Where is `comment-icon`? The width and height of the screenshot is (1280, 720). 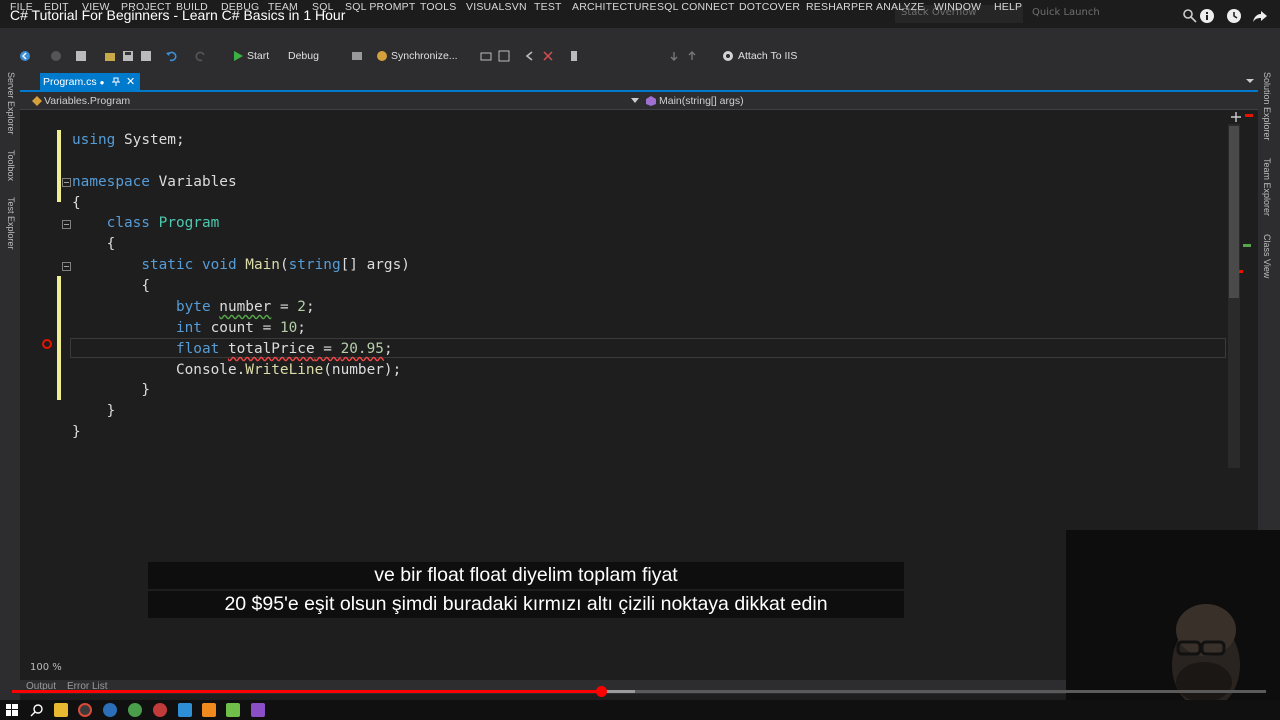
comment-icon is located at coordinates (504, 56).